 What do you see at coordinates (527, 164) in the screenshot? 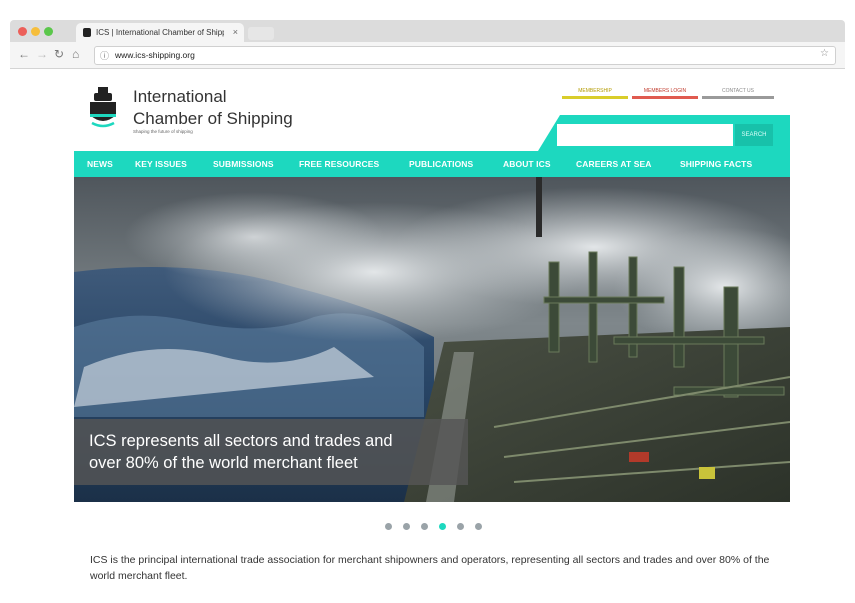
I see `nav-item-about-ics: ABOUT ICS` at bounding box center [527, 164].